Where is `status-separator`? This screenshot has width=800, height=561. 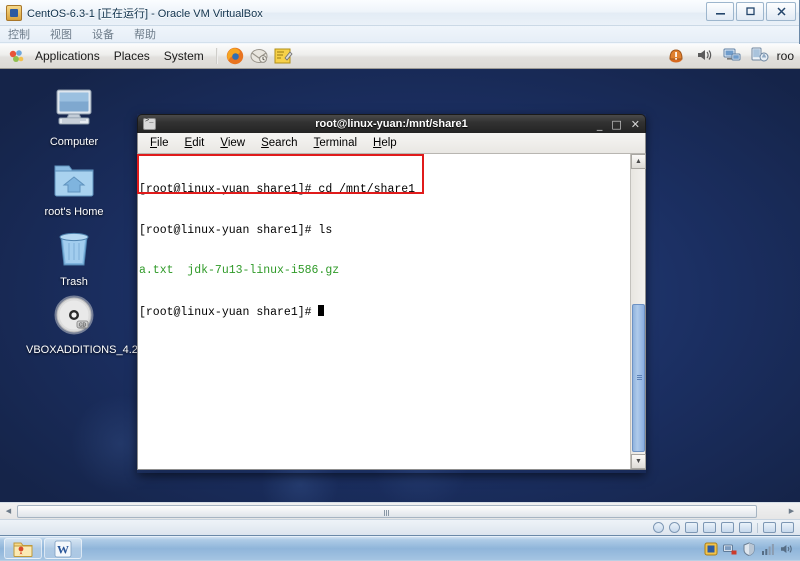
status-separator is located at coordinates (757, 528).